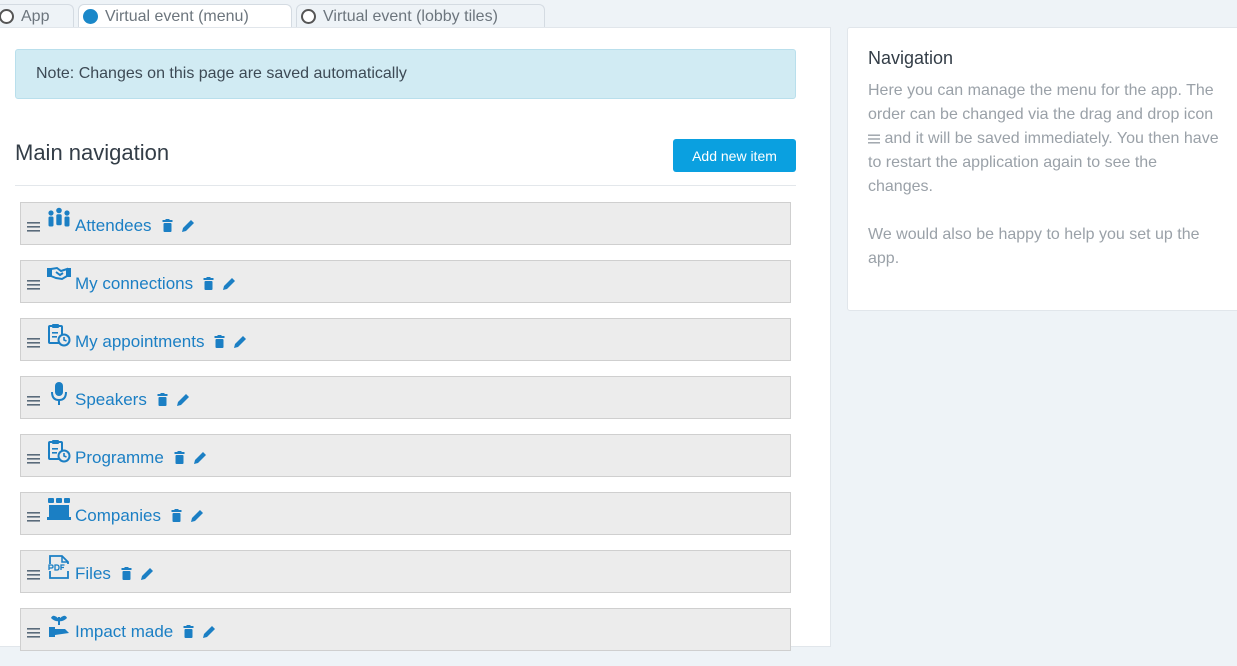 This screenshot has width=1237, height=666. What do you see at coordinates (405, 397) in the screenshot?
I see `nav-item-speakers: Speakers` at bounding box center [405, 397].